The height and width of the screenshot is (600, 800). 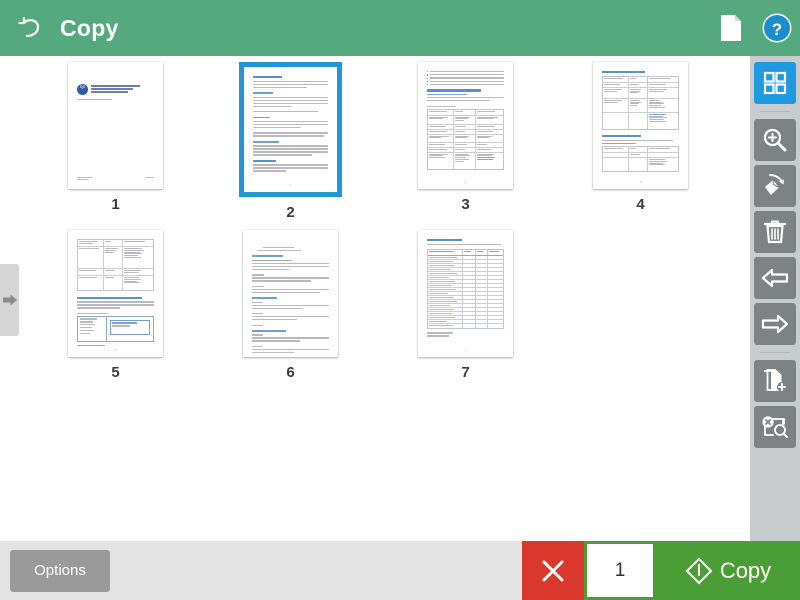 What do you see at coordinates (465, 182) in the screenshot?
I see `page-footer-number: 3` at bounding box center [465, 182].